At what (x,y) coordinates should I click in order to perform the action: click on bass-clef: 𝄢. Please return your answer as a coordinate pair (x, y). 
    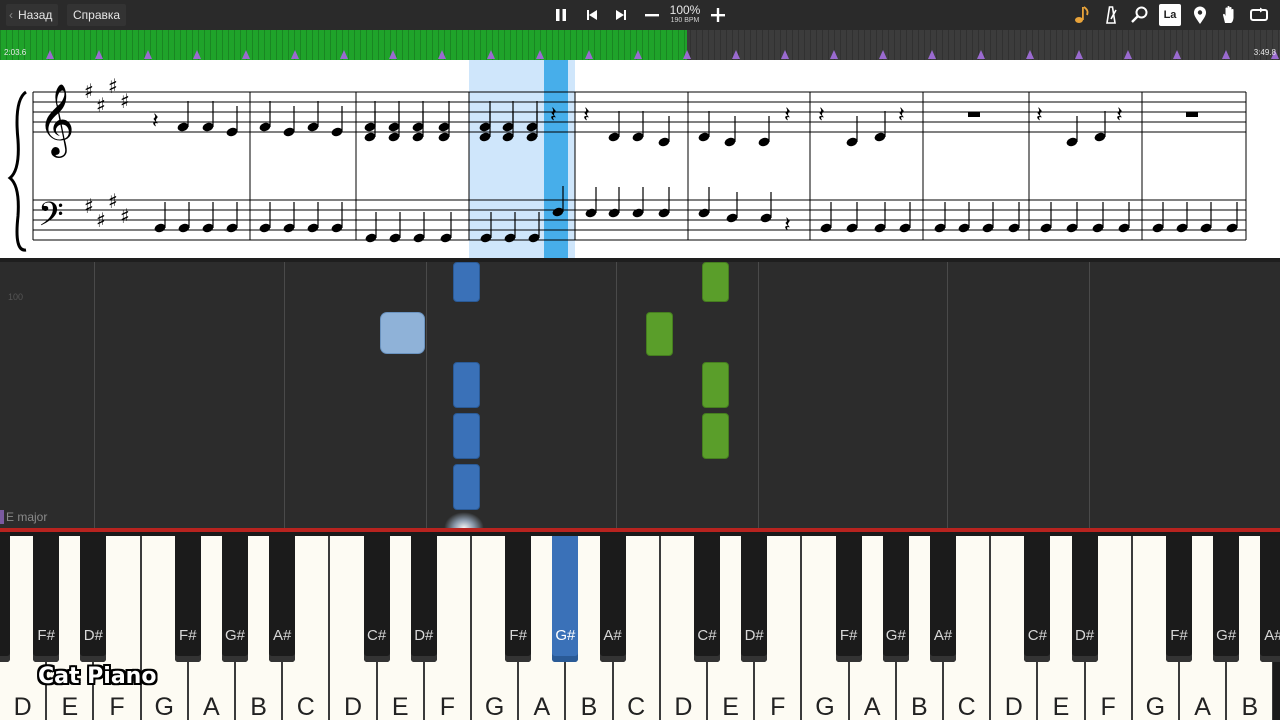
    Looking at the image, I should click on (51, 219).